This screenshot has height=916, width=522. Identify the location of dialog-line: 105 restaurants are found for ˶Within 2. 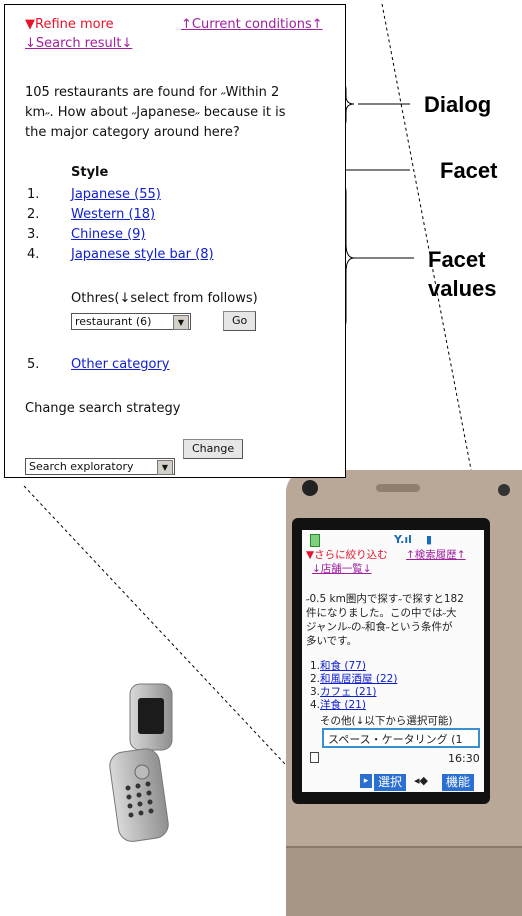
(152, 92).